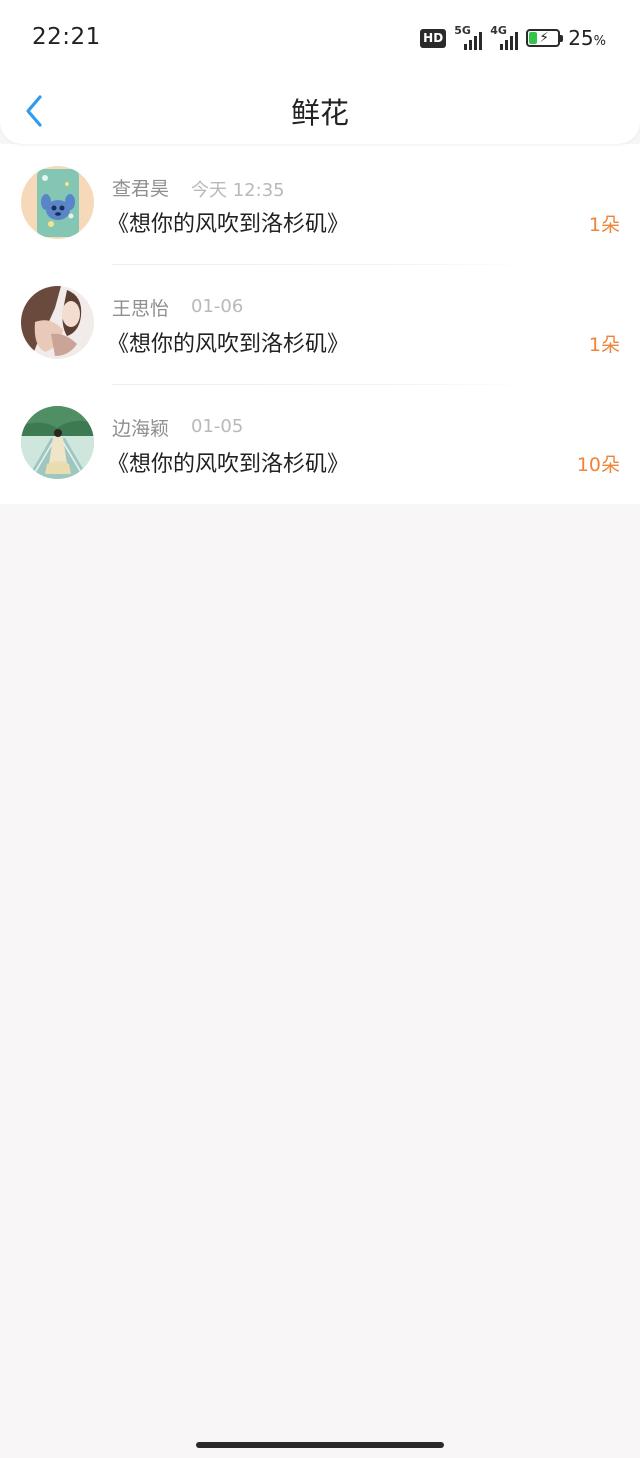 This screenshot has width=640, height=1458. Describe the element at coordinates (545, 38) in the screenshot. I see `battery-charging-icon: ⚡` at that location.